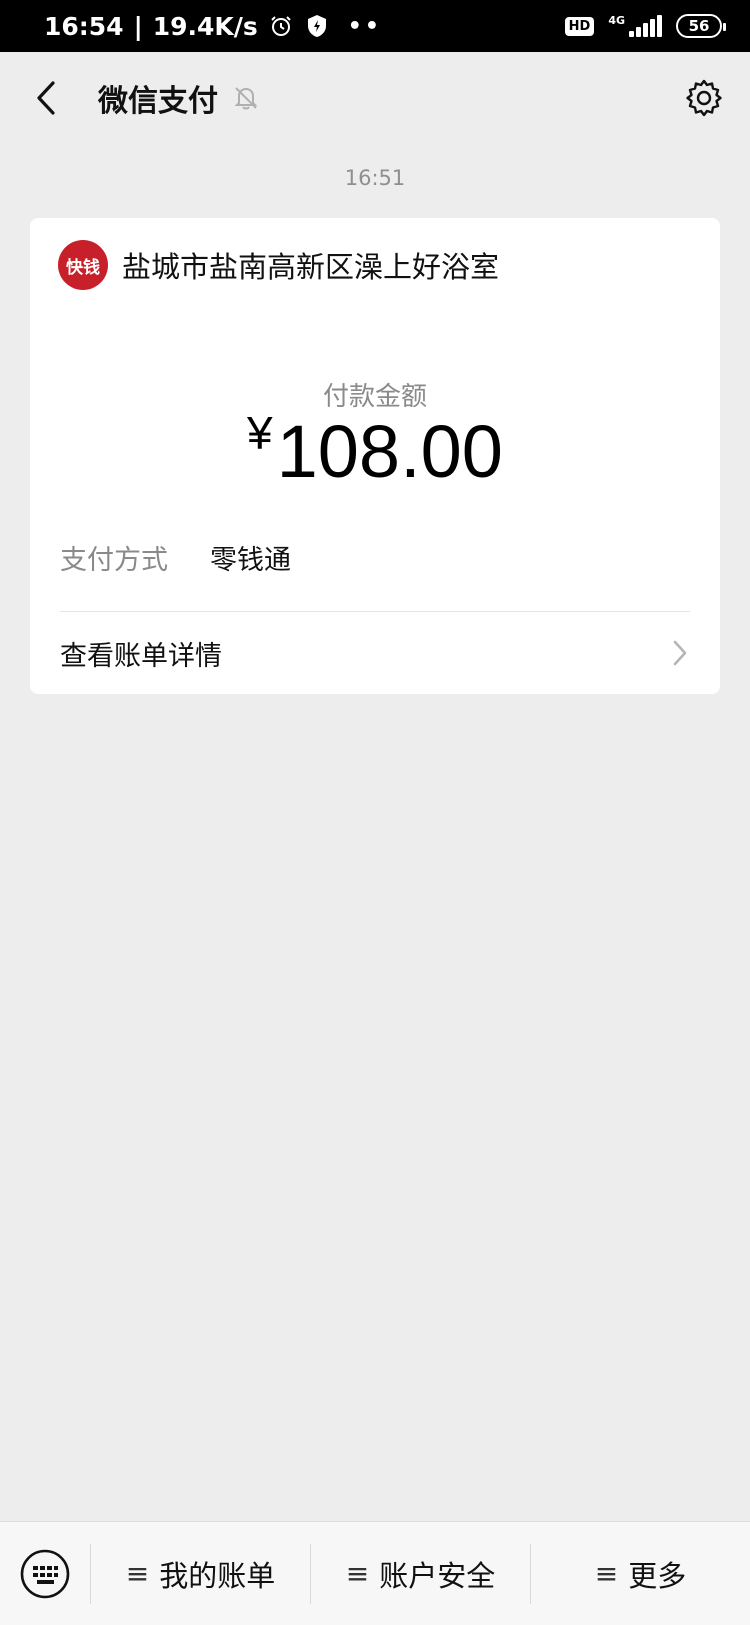 Image resolution: width=750 pixels, height=1625 pixels. Describe the element at coordinates (375, 178) in the screenshot. I see `message-timestamp: 16:51` at that location.